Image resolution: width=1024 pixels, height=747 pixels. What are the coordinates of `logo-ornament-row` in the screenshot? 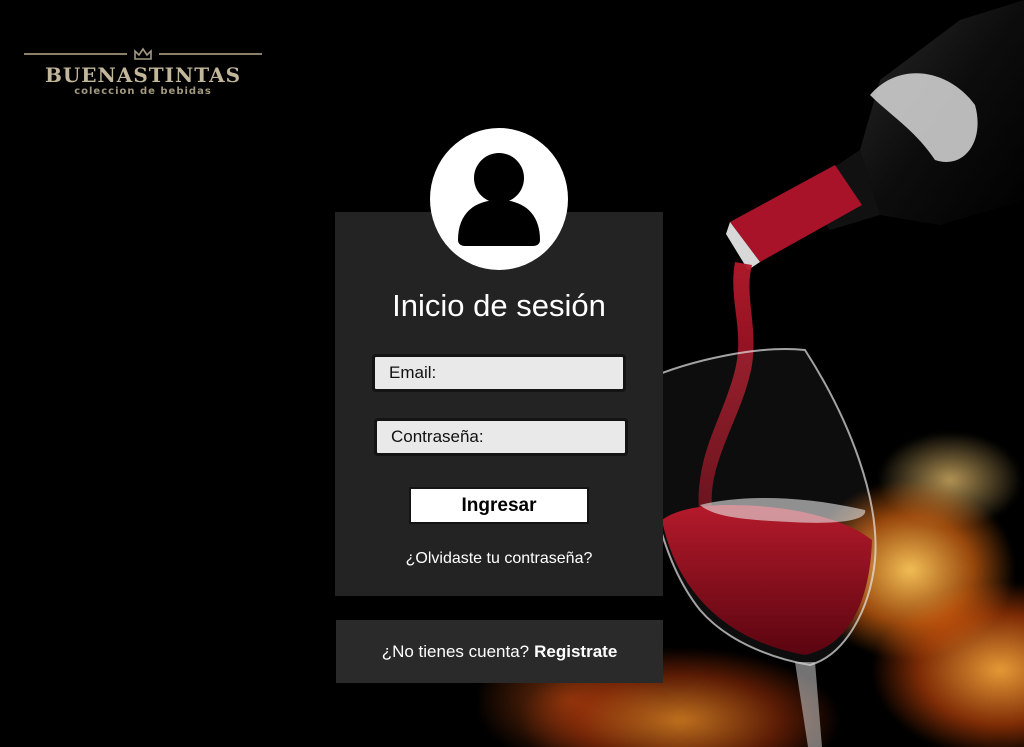 It's located at (143, 54).